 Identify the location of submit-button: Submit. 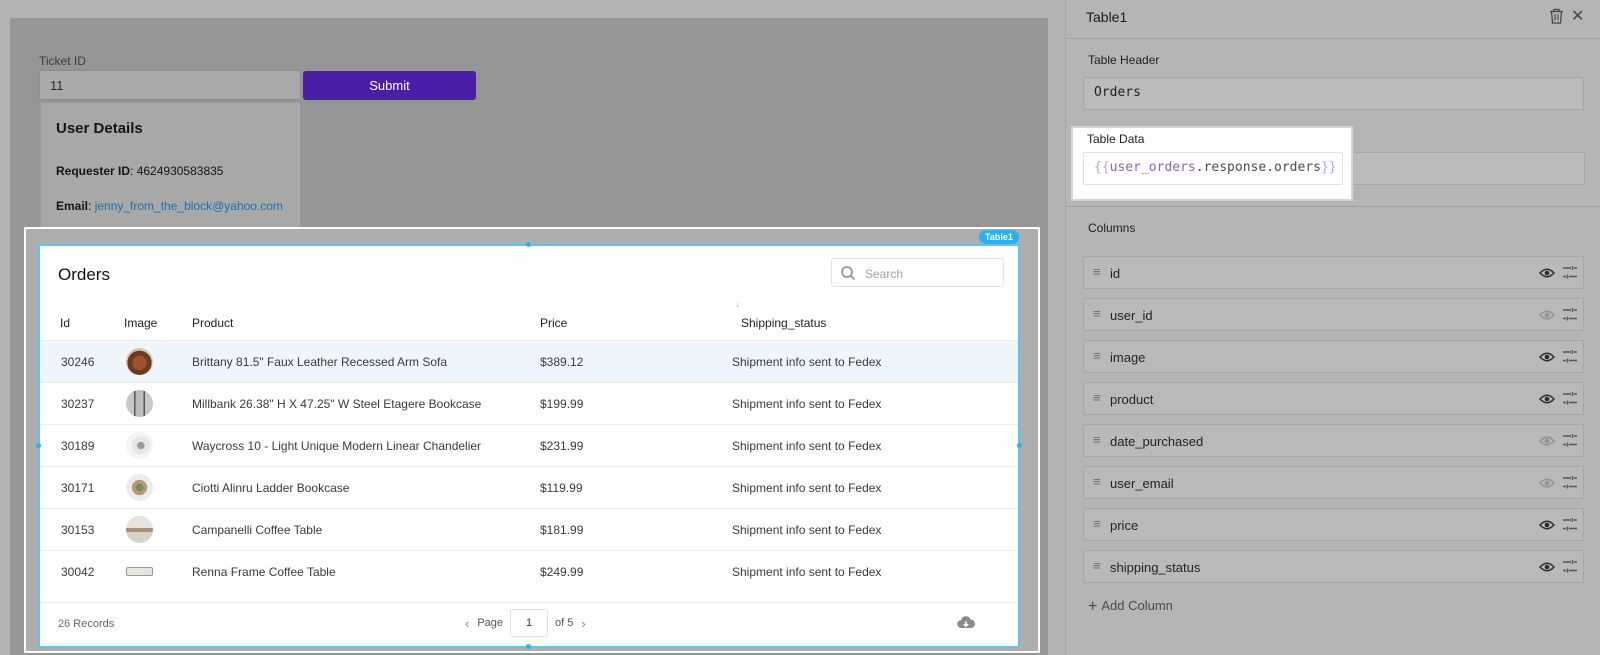
(389, 85).